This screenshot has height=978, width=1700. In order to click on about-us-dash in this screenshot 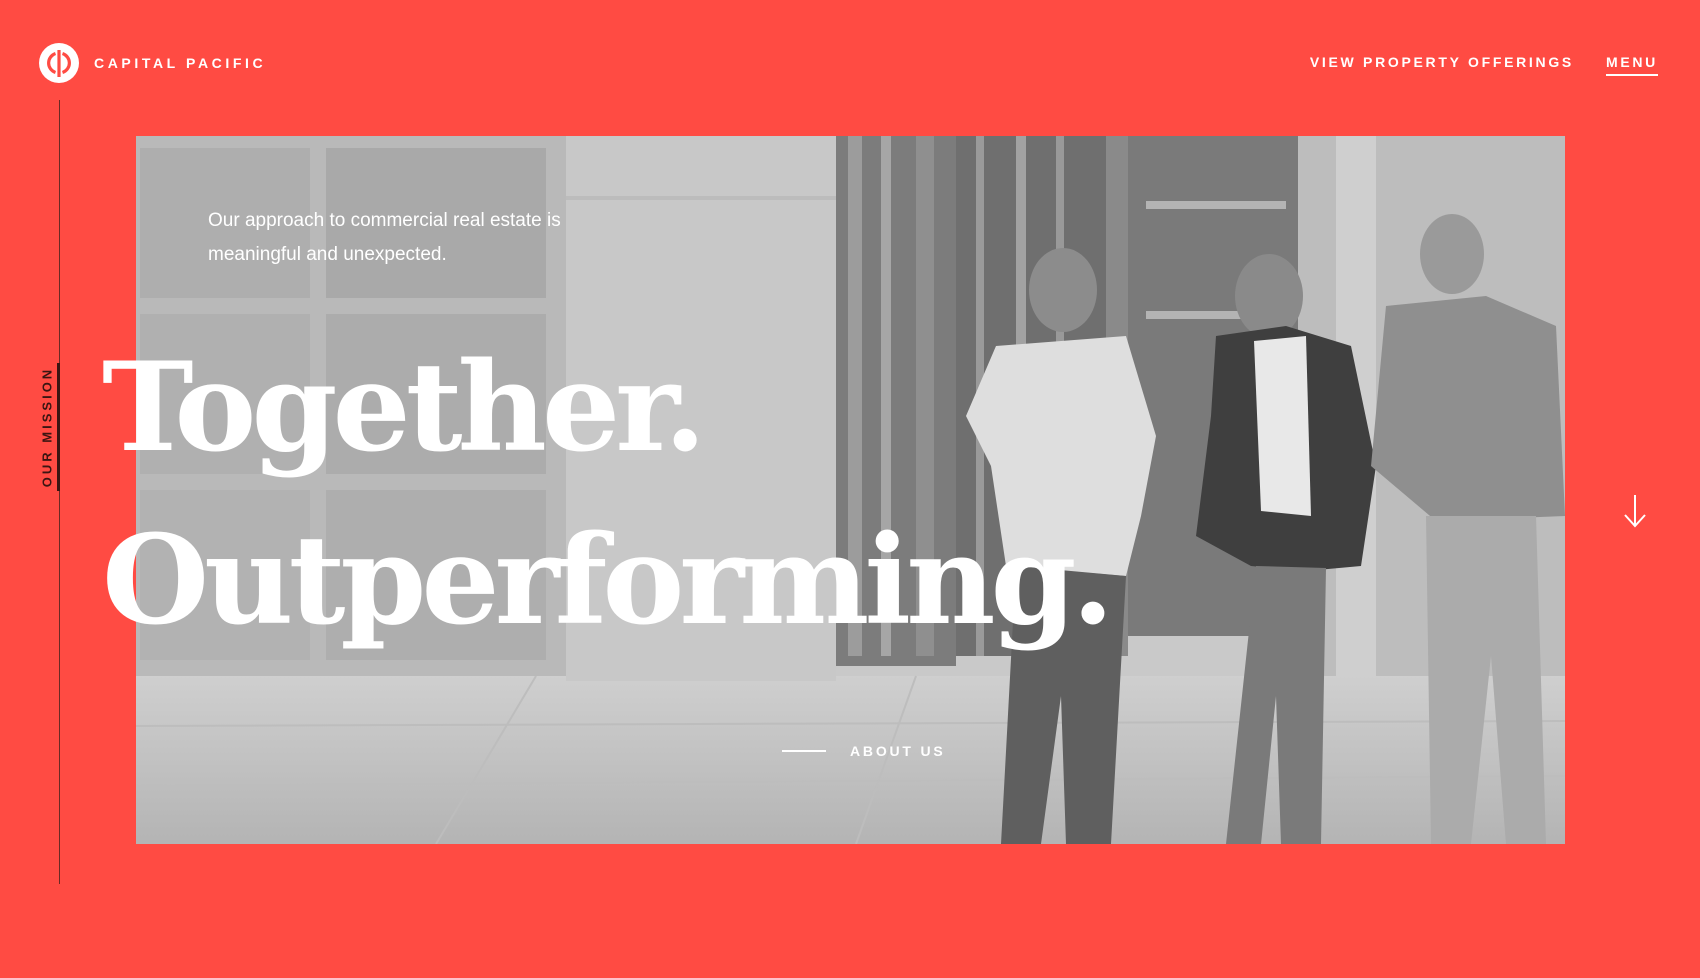, I will do `click(804, 751)`.